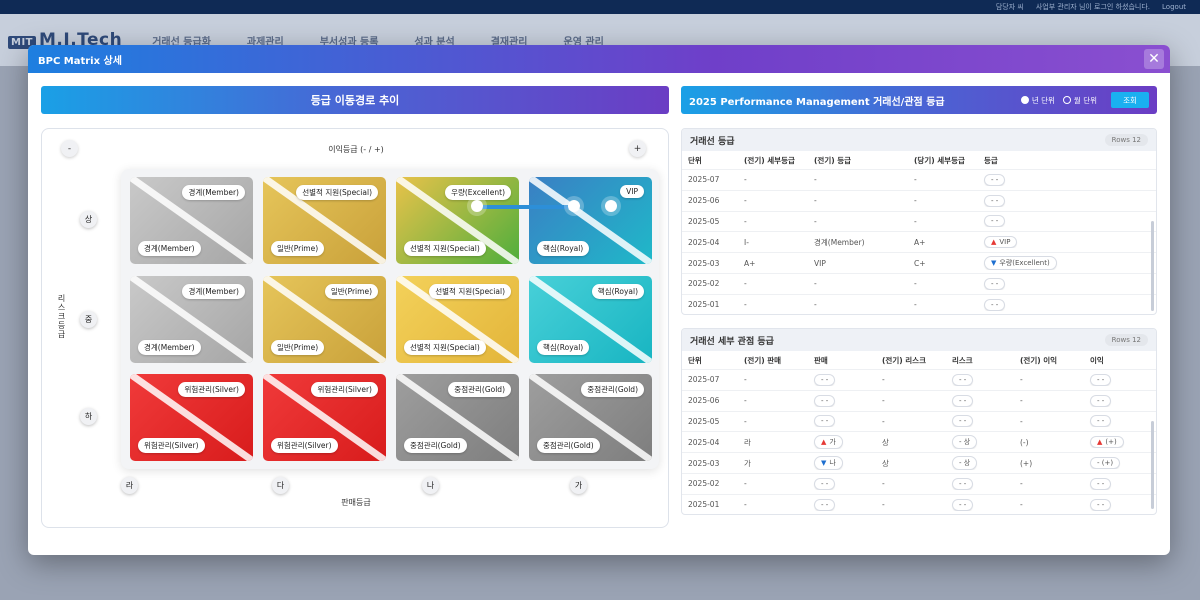  I want to click on matrix-cell: 우량(Excellent) 선별적 지원(Special), so click(457, 220).